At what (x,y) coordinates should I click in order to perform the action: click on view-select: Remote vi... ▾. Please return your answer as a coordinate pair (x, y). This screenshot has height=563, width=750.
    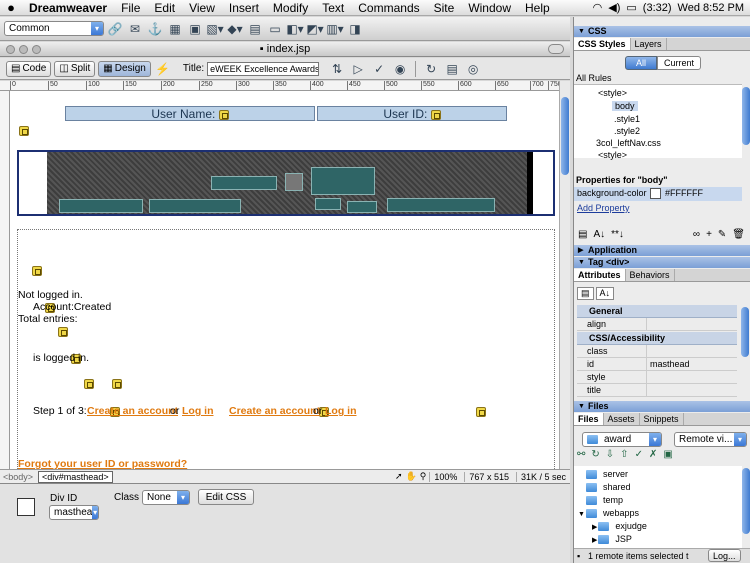
    Looking at the image, I should click on (710, 439).